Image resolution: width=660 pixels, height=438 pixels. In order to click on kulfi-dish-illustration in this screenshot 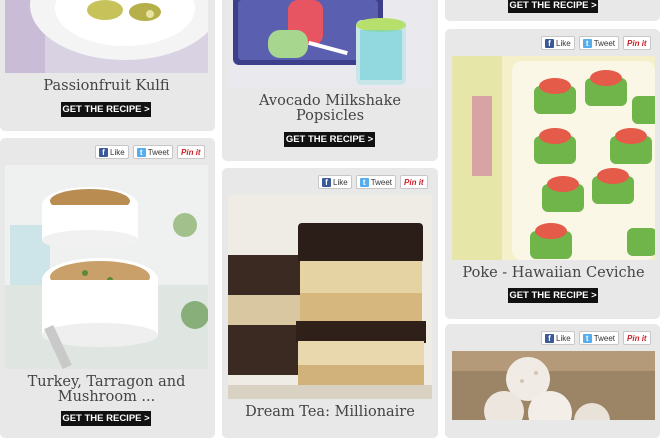, I will do `click(106, 36)`.